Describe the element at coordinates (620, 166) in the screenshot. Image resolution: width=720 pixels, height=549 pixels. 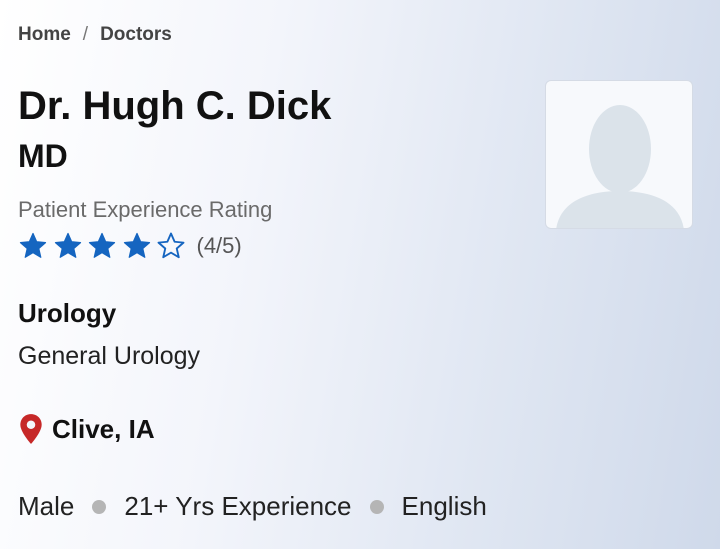
I see `person-silhouette-icon` at that location.